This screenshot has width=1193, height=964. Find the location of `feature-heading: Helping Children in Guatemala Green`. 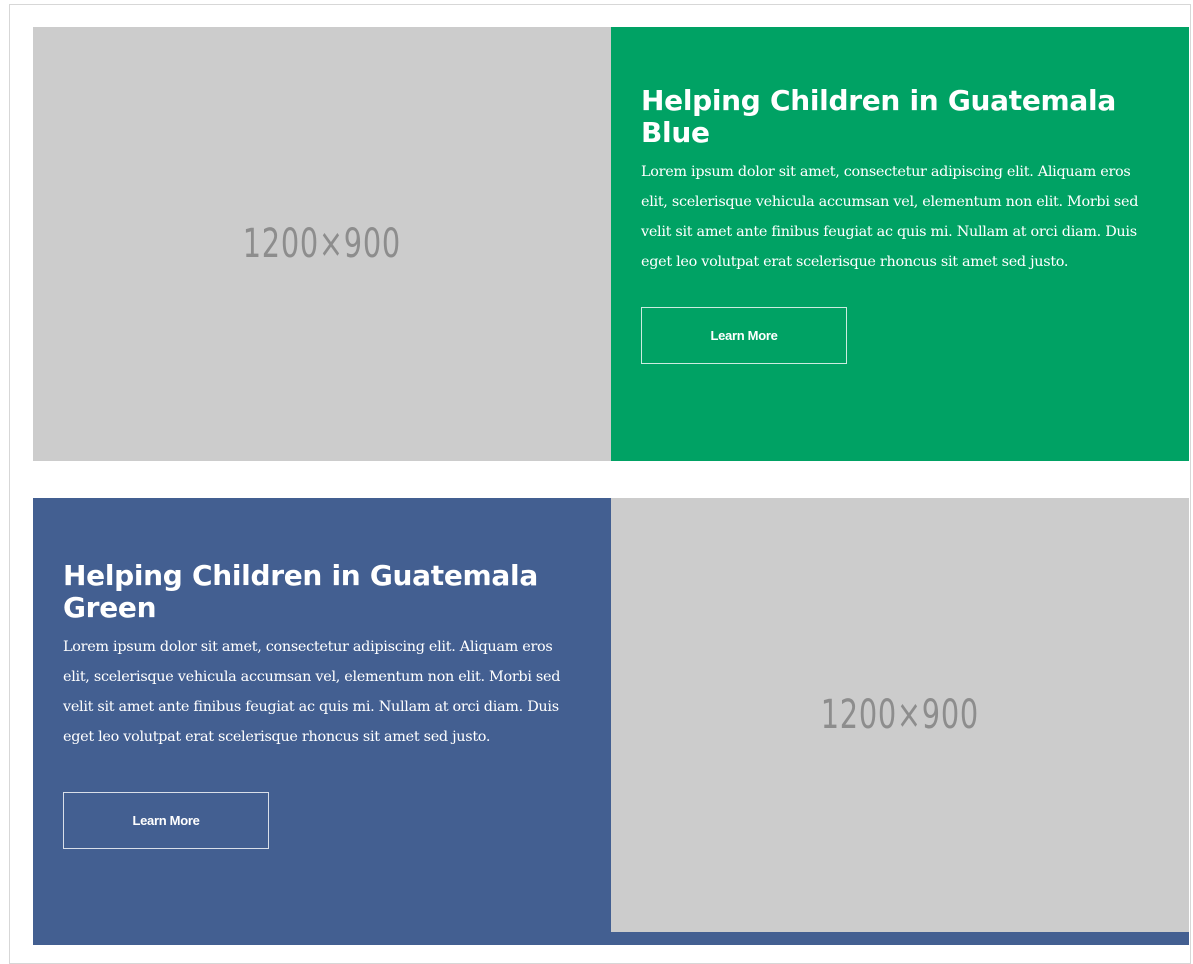

feature-heading: Helping Children in Guatemala Green is located at coordinates (300, 591).